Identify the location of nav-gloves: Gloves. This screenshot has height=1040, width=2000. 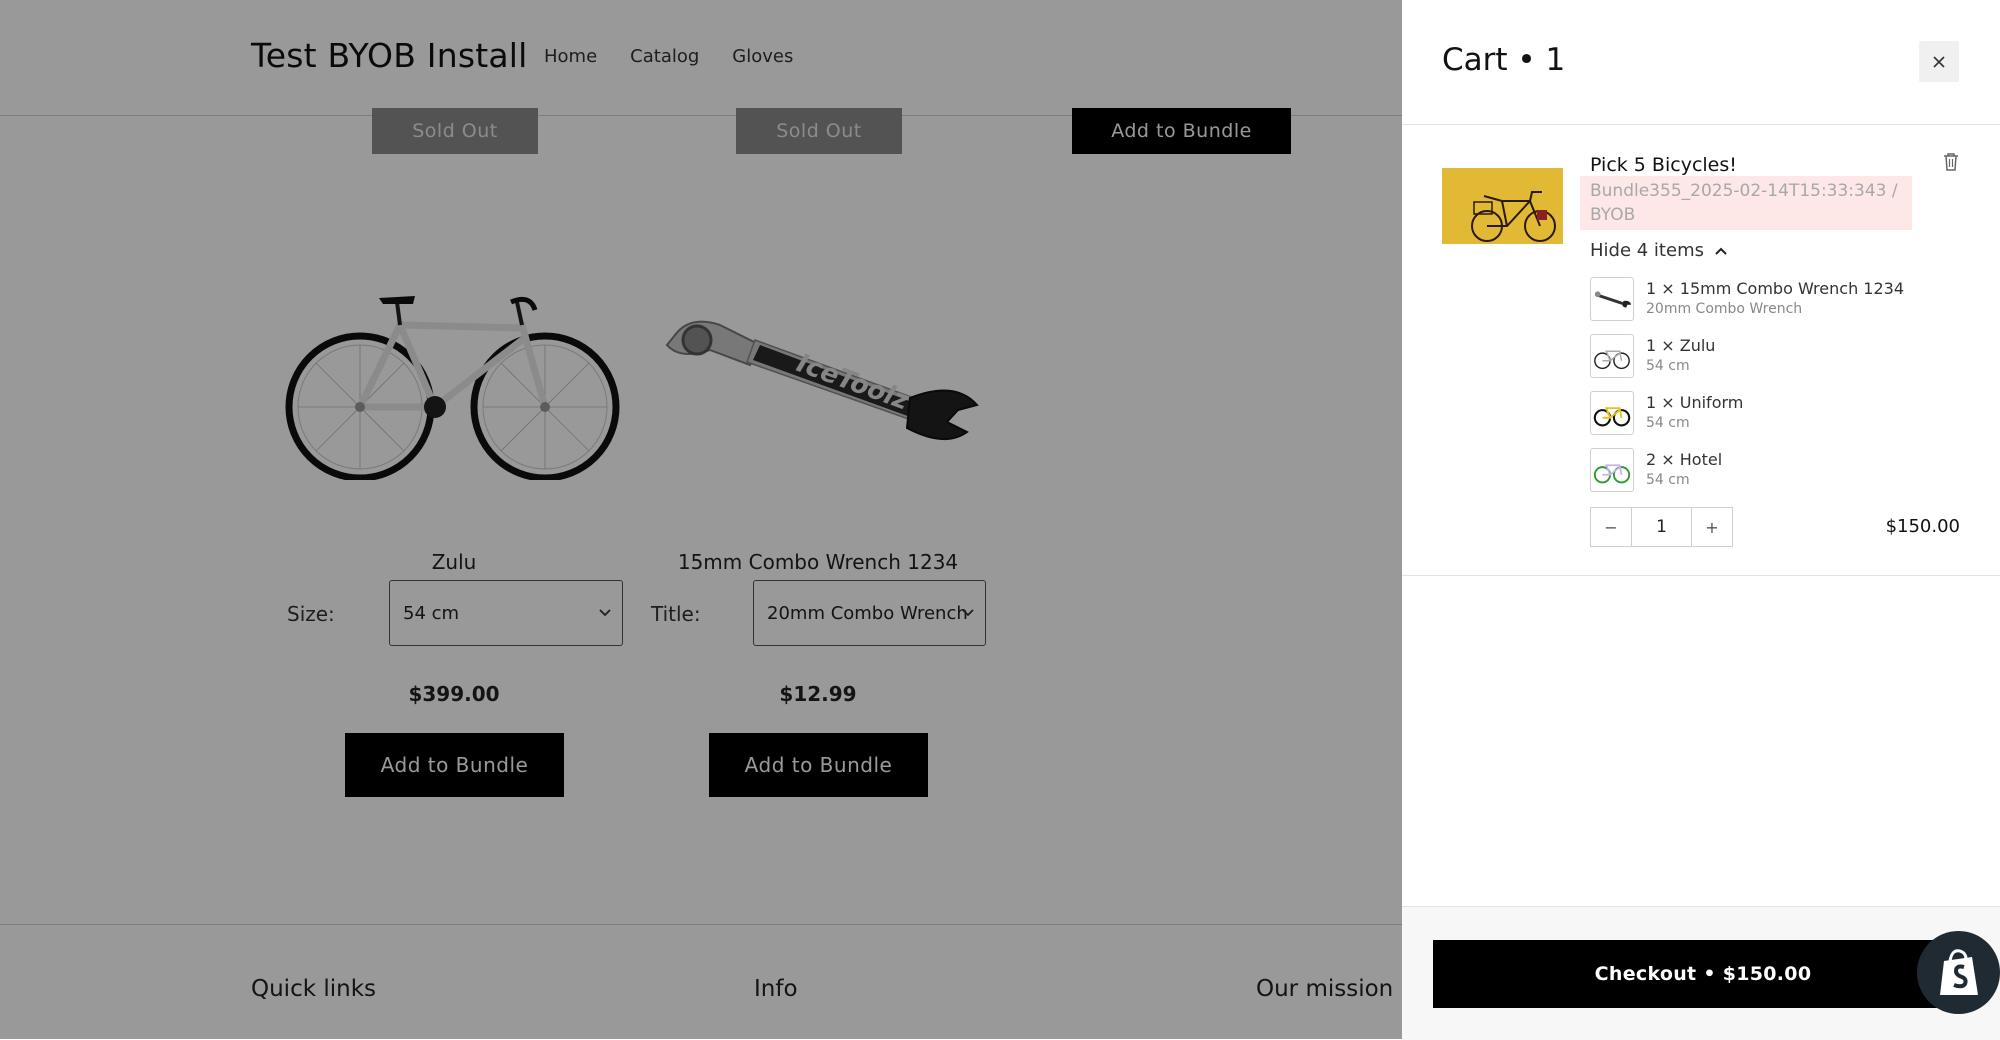
(762, 56).